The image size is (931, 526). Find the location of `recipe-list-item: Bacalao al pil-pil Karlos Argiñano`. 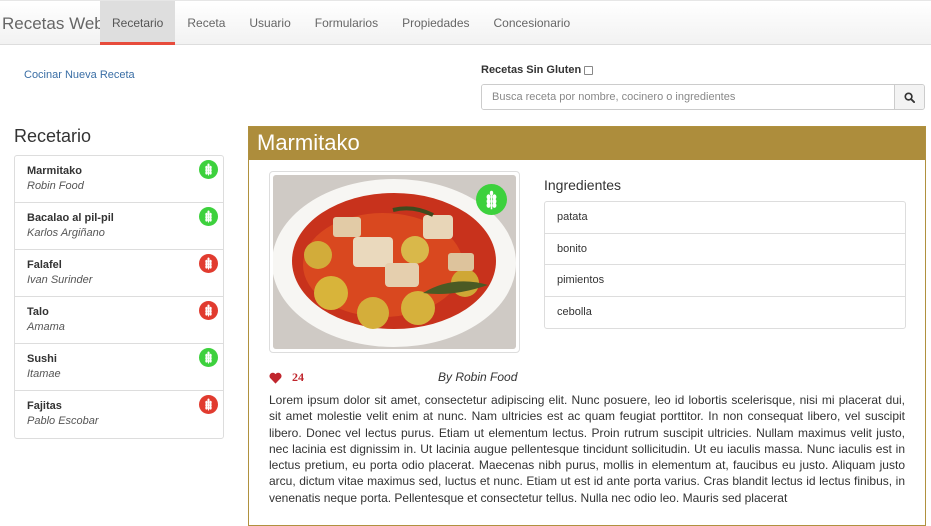

recipe-list-item: Bacalao al pil-pil Karlos Argiñano is located at coordinates (119, 226).